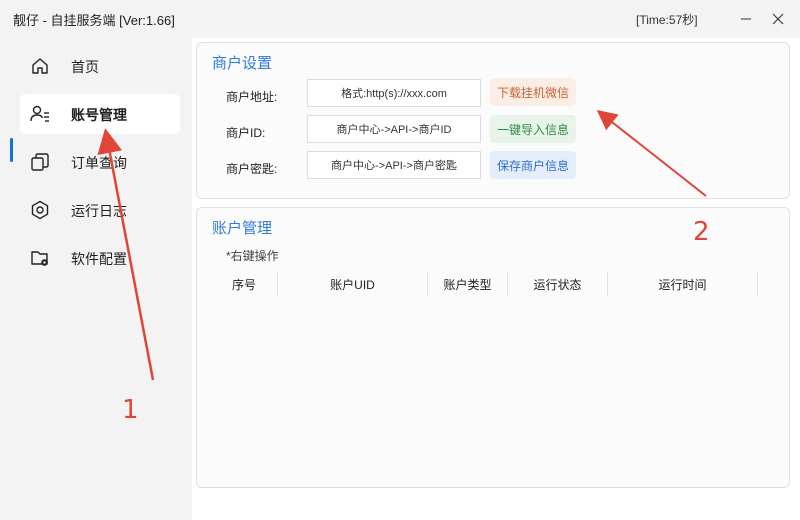  What do you see at coordinates (40, 66) in the screenshot?
I see `home-icon` at bounding box center [40, 66].